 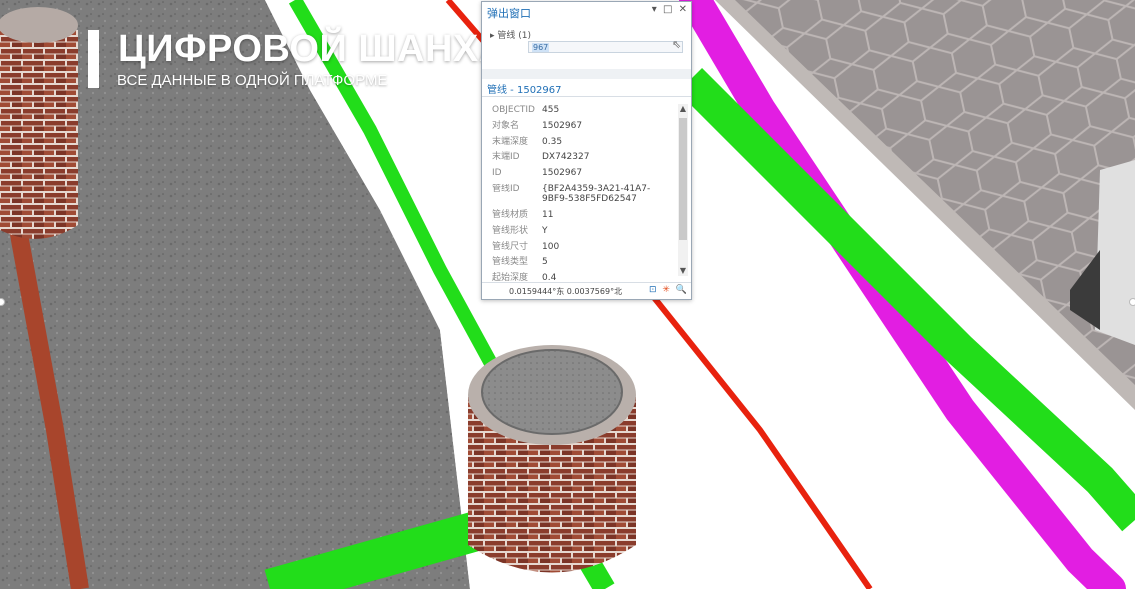 What do you see at coordinates (683, 179) in the screenshot?
I see `scroll-thumb` at bounding box center [683, 179].